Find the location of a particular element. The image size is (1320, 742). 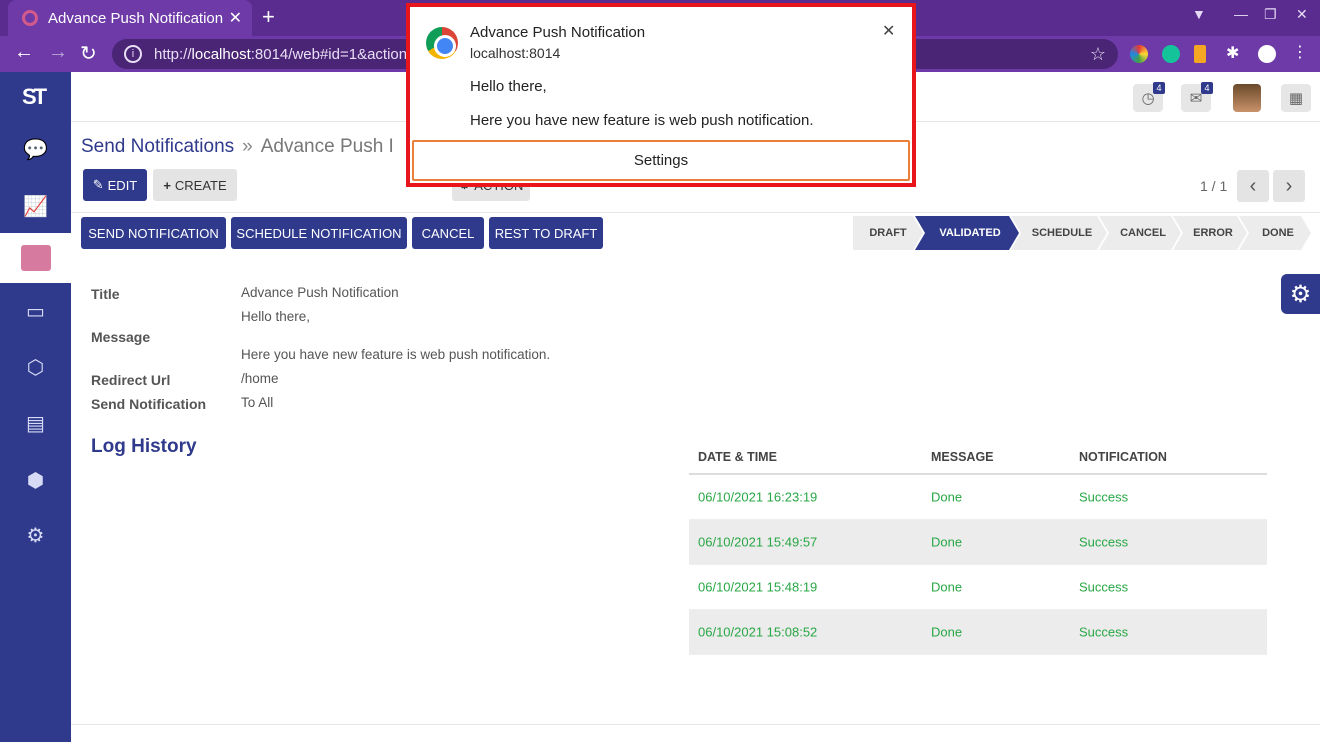

table-header: DATE & TIME MESSAGE NOTIFICATION is located at coordinates (978, 457).